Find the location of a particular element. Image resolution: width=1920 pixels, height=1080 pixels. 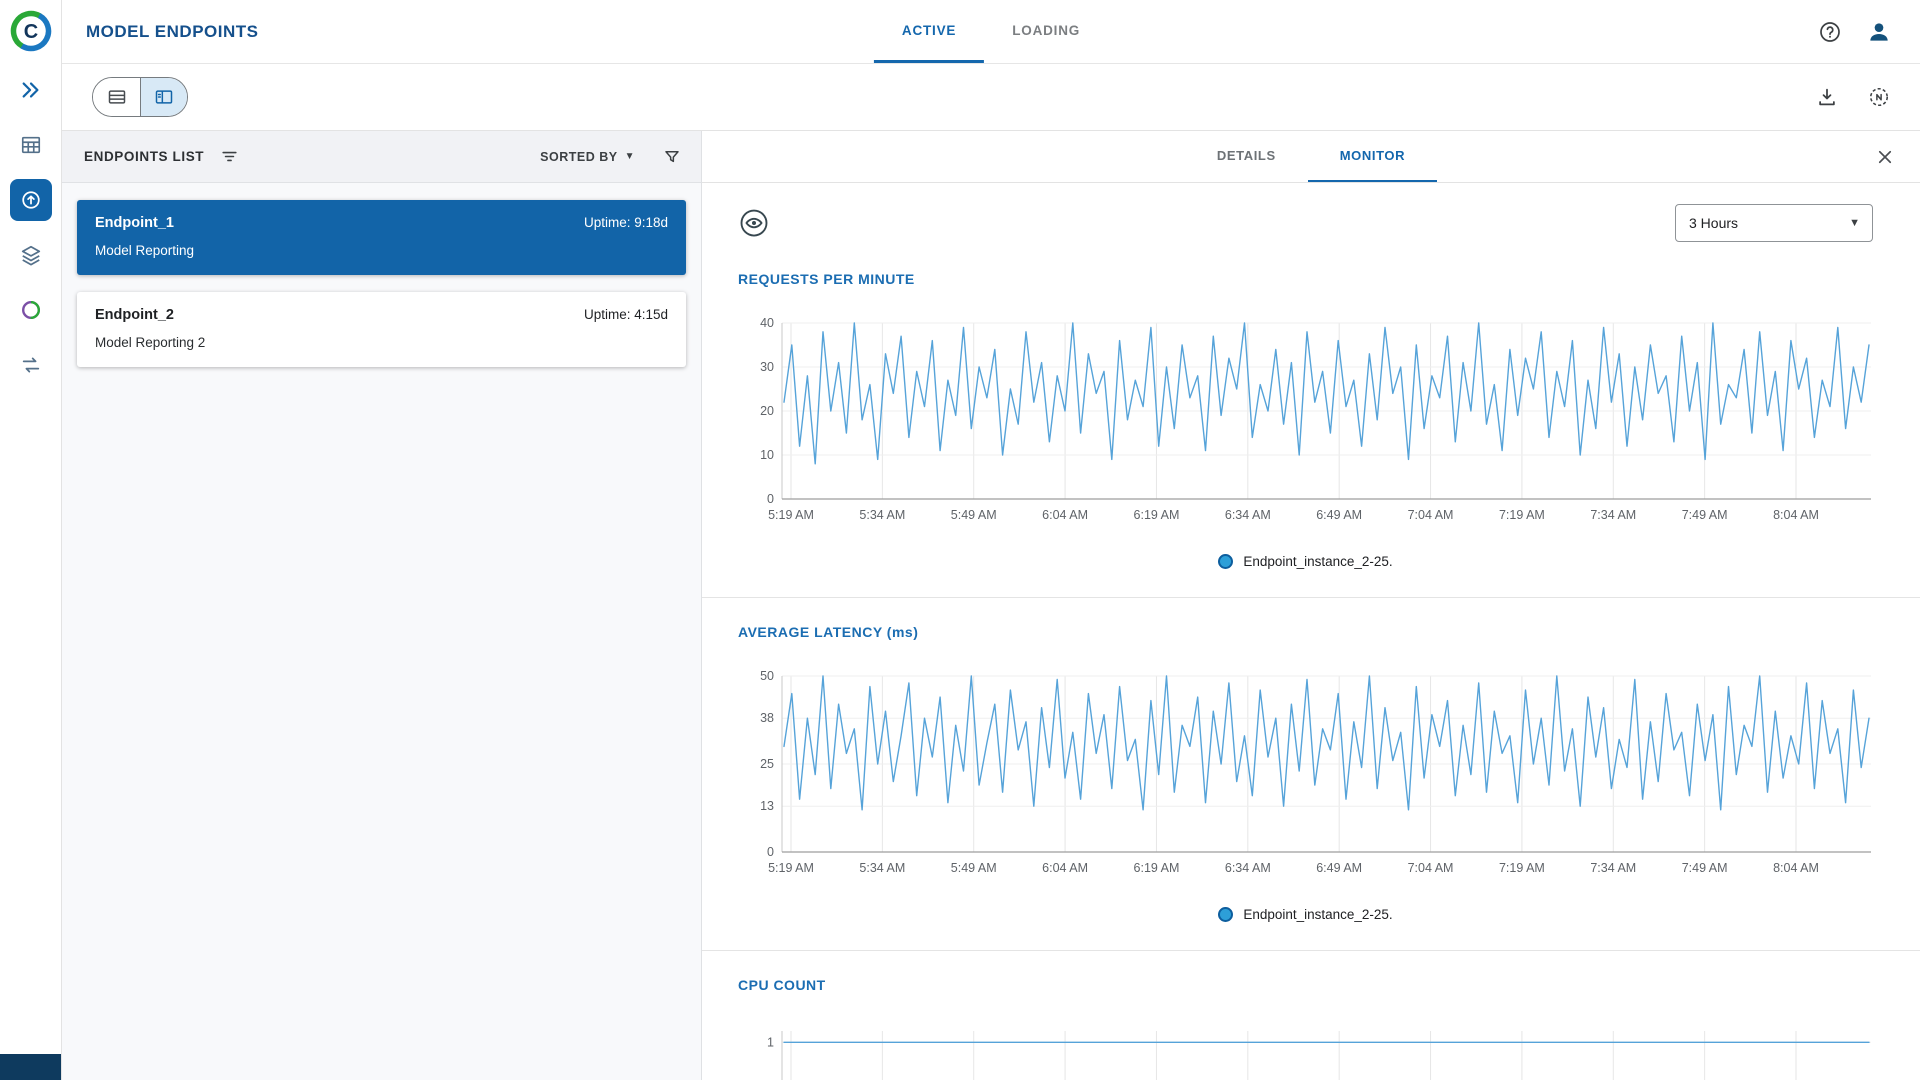

deployments-icon is located at coordinates (31, 90).